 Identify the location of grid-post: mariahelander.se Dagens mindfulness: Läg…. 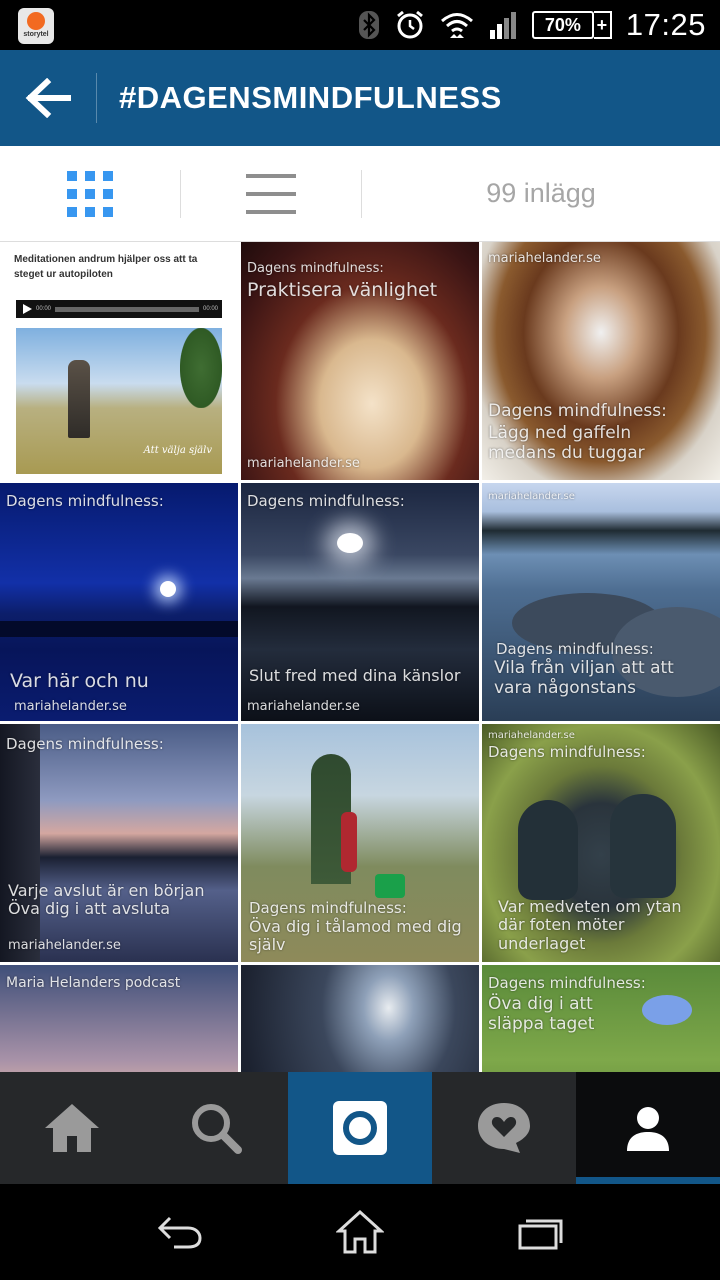
(601, 361).